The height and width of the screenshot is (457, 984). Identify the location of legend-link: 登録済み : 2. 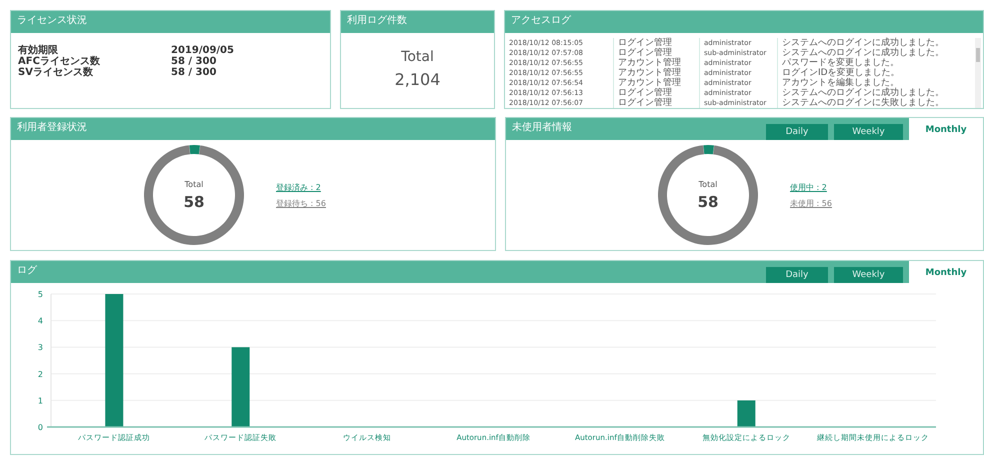
(301, 187).